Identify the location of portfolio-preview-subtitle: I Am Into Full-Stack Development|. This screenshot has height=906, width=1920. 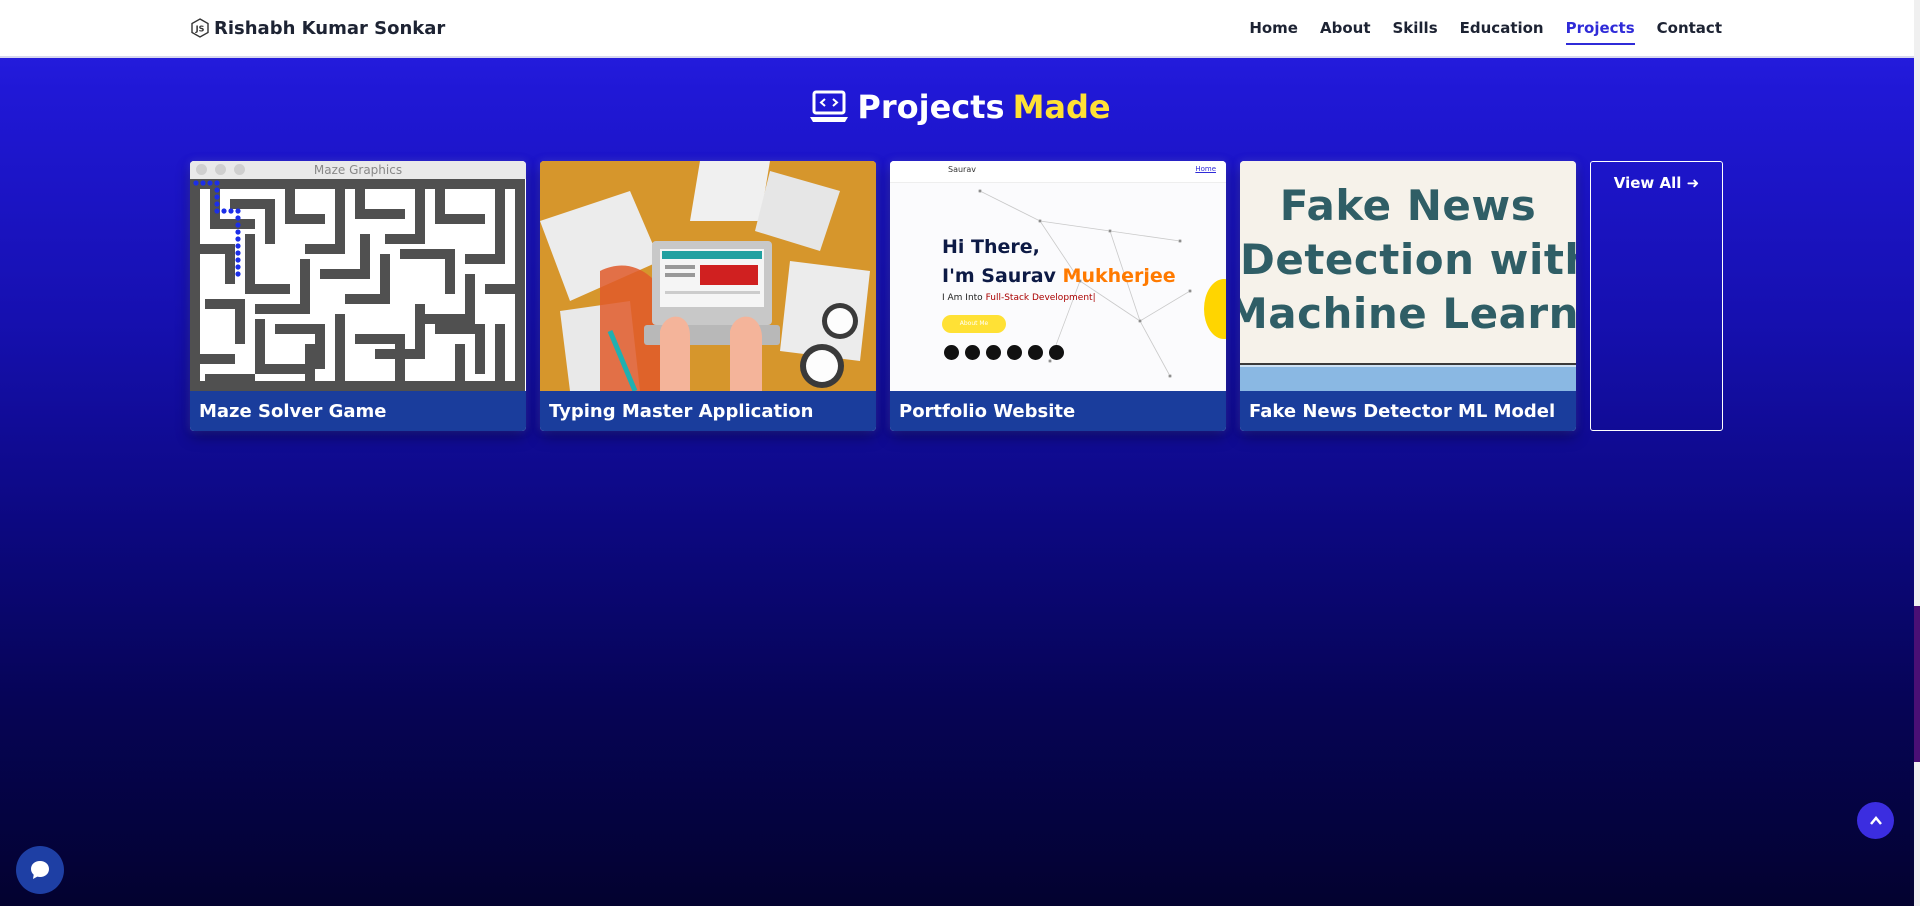
(1019, 298).